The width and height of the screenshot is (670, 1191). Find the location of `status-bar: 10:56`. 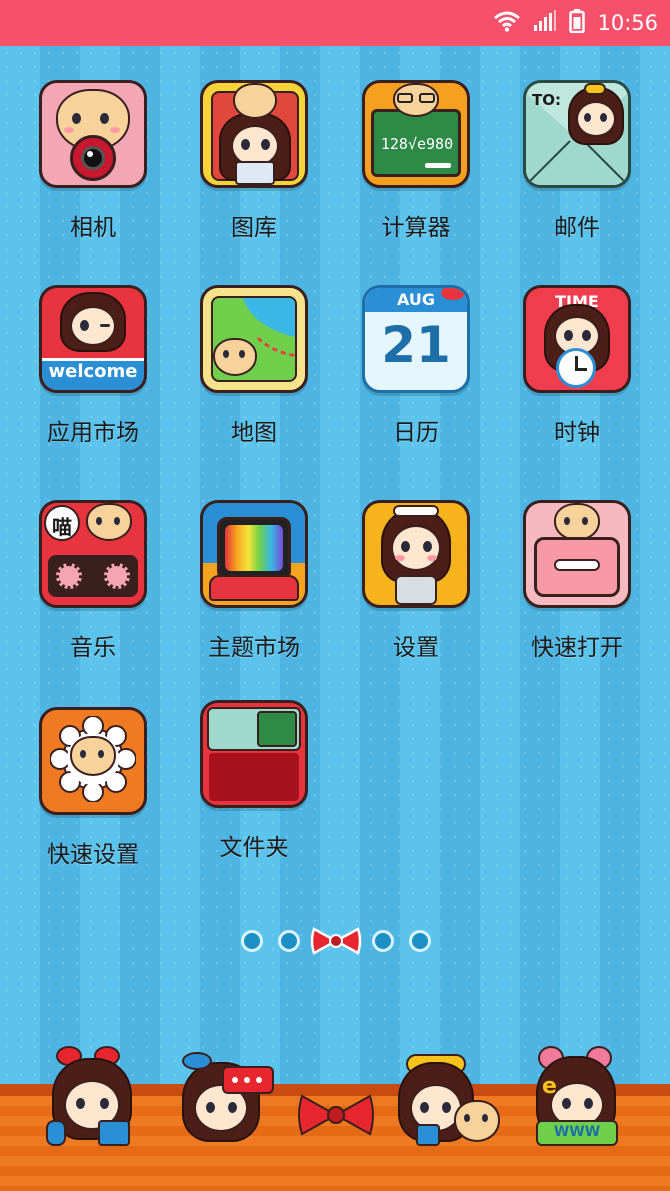

status-bar: 10:56 is located at coordinates (335, 23).